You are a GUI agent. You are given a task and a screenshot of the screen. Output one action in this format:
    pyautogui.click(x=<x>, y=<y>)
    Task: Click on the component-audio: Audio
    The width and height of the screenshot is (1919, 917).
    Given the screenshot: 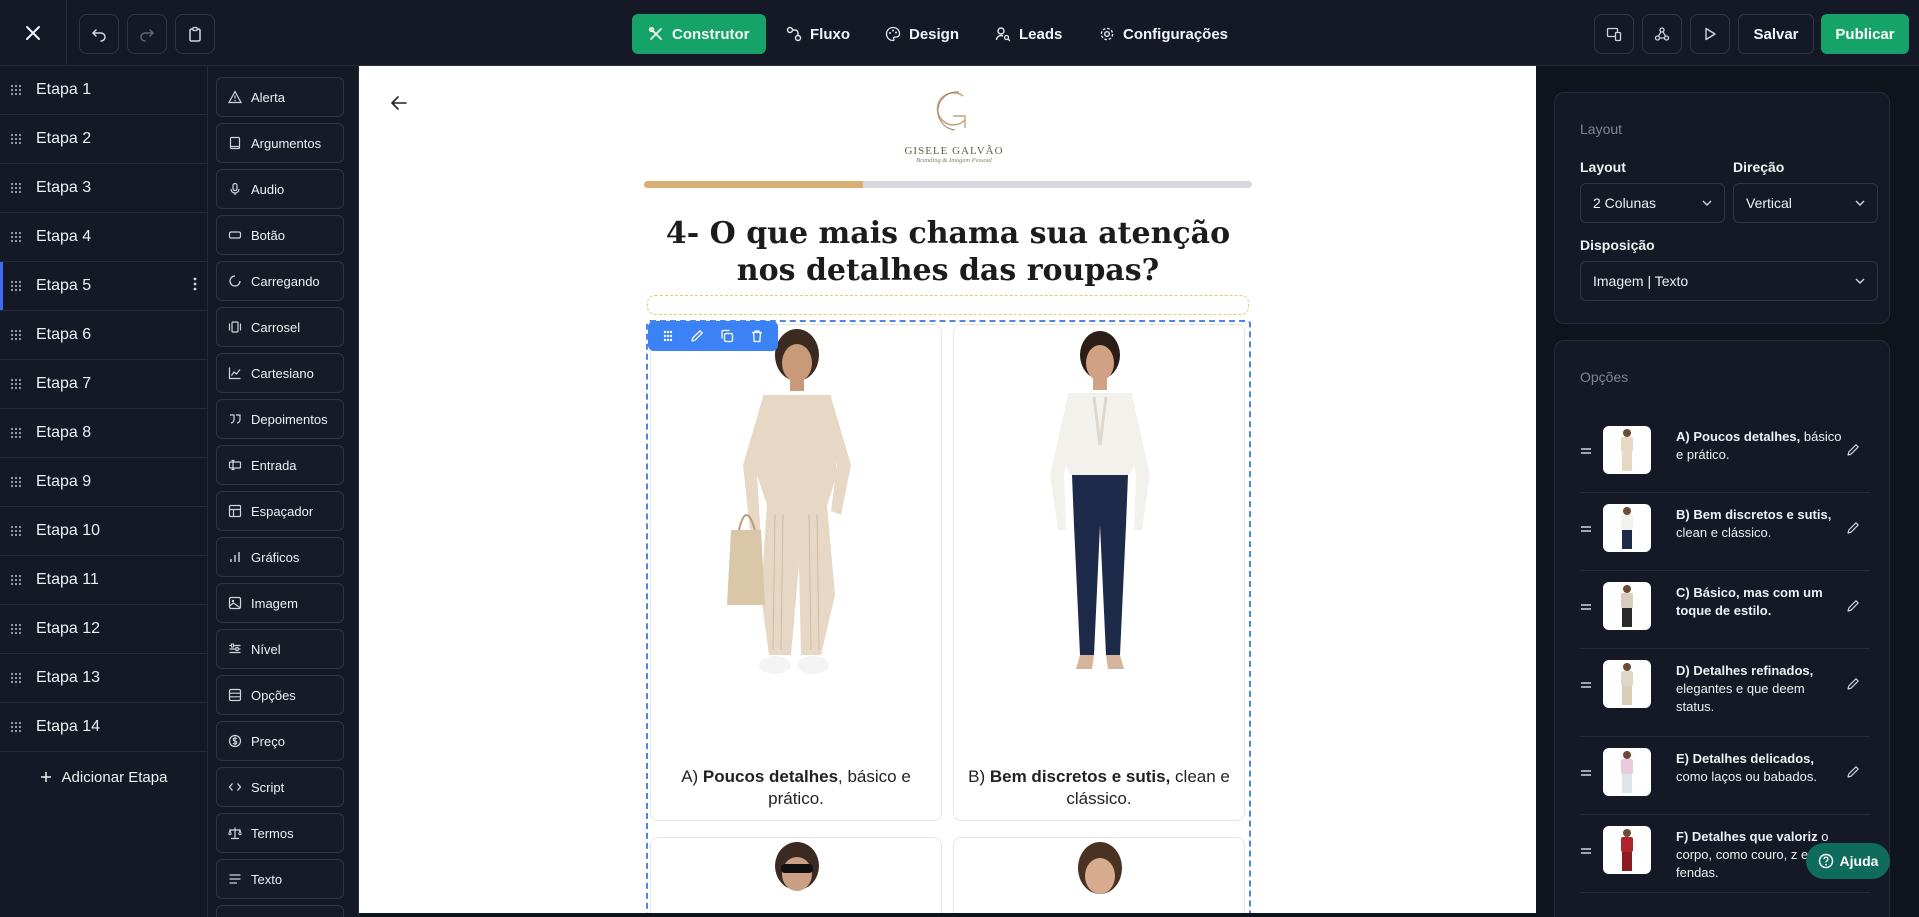 What is the action you would take?
    pyautogui.click(x=280, y=189)
    